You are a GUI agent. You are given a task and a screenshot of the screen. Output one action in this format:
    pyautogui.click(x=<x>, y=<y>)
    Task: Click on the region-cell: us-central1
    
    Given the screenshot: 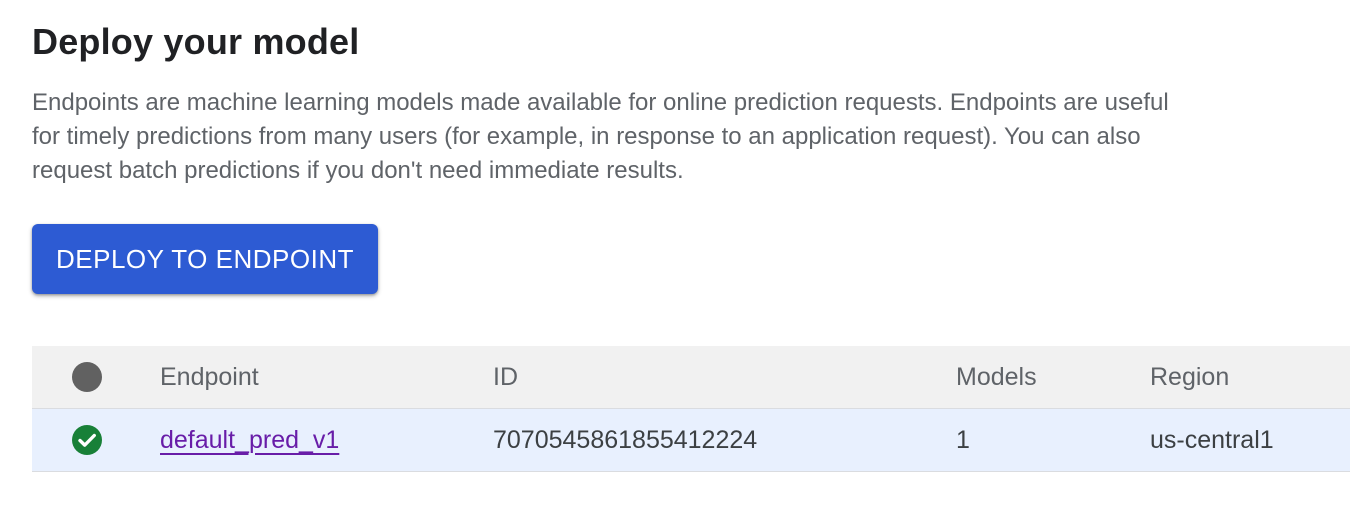 What is the action you would take?
    pyautogui.click(x=1212, y=439)
    